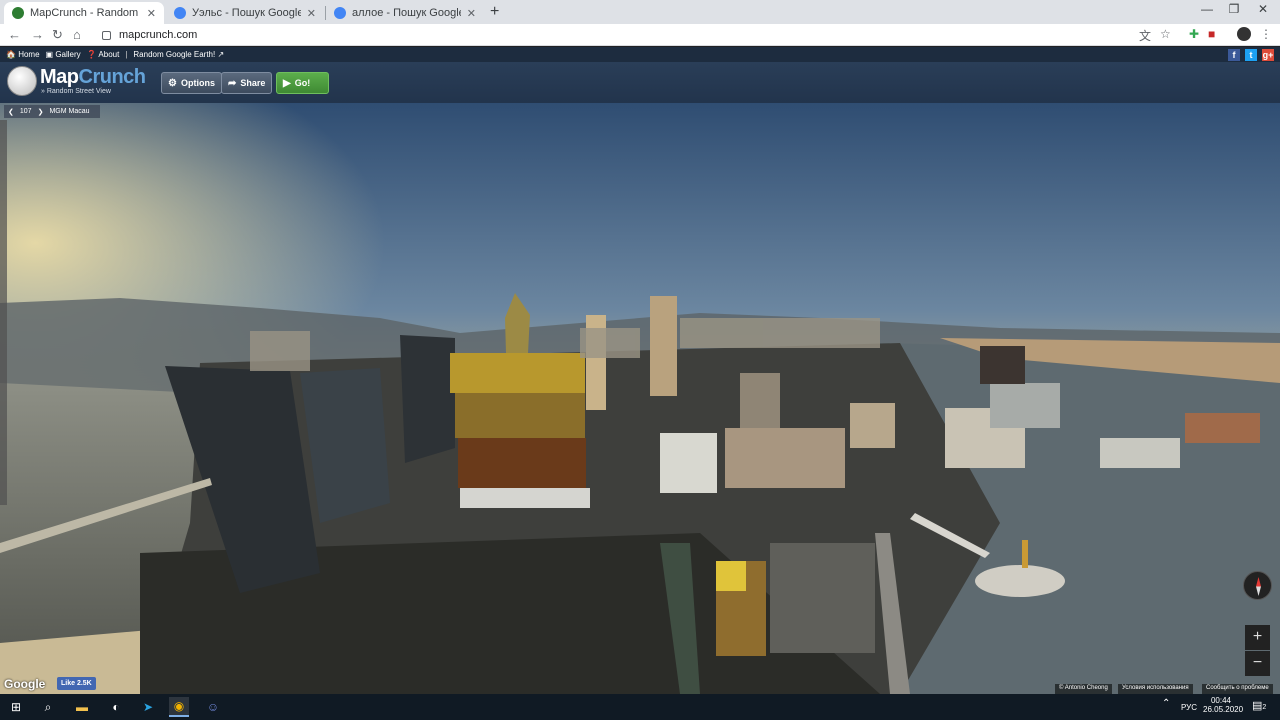  What do you see at coordinates (14, 34) in the screenshot?
I see `back-icon: ←` at bounding box center [14, 34].